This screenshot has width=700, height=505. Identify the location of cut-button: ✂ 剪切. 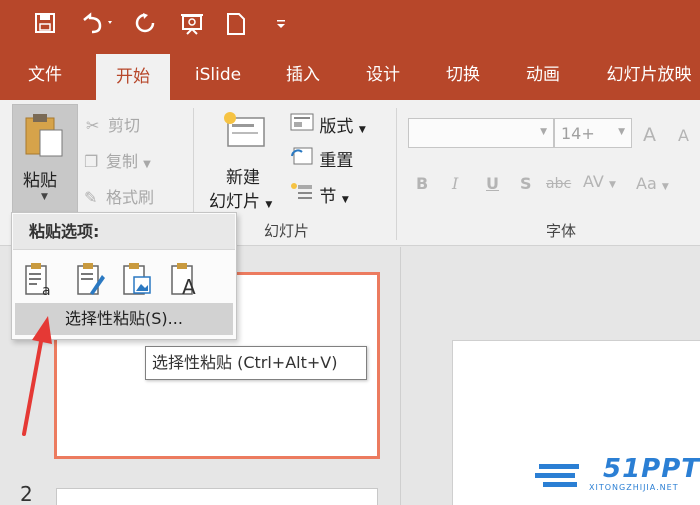
(113, 124).